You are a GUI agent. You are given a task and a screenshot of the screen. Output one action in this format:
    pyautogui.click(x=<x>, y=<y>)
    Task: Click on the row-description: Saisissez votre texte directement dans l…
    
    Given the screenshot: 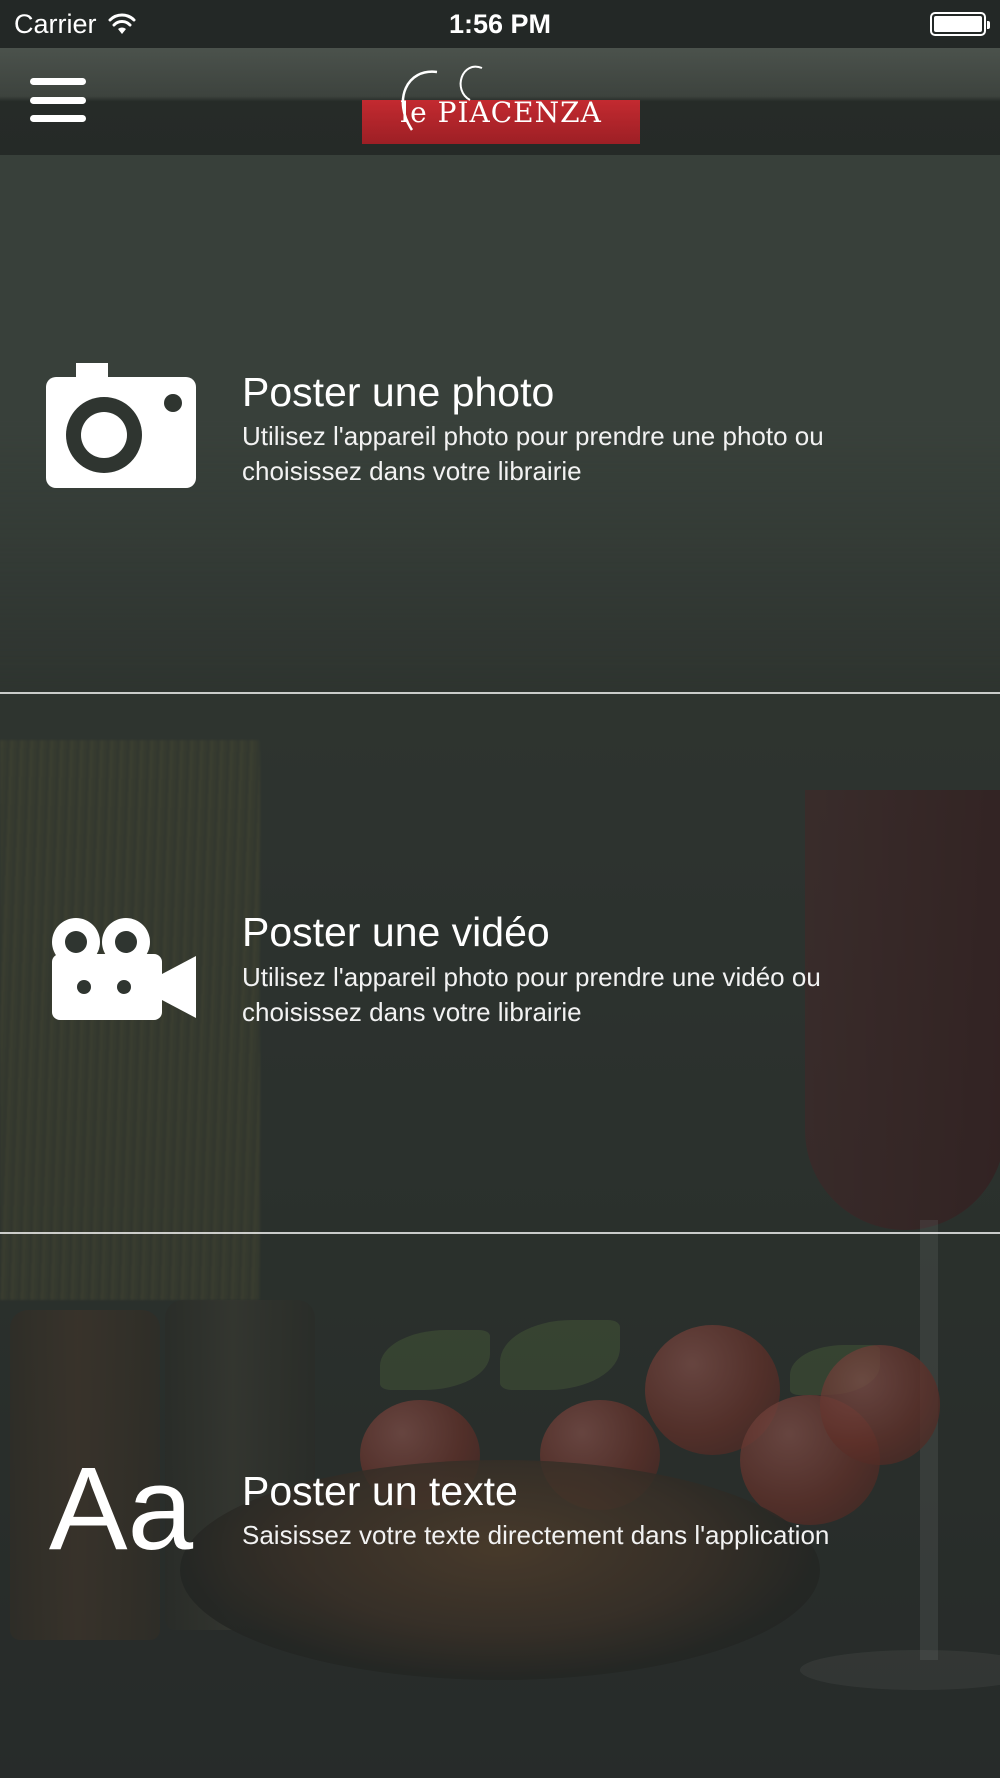 What is the action you would take?
    pyautogui.click(x=536, y=1535)
    